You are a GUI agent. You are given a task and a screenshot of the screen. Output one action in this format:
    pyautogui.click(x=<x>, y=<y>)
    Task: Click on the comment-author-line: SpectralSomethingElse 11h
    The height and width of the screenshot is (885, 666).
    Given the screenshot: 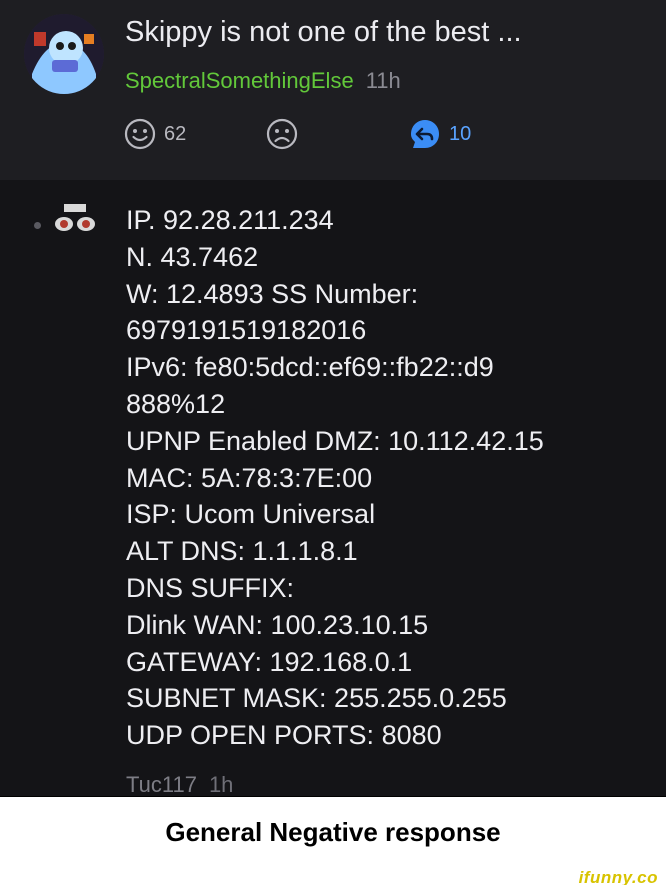 What is the action you would take?
    pyautogui.click(x=263, y=81)
    